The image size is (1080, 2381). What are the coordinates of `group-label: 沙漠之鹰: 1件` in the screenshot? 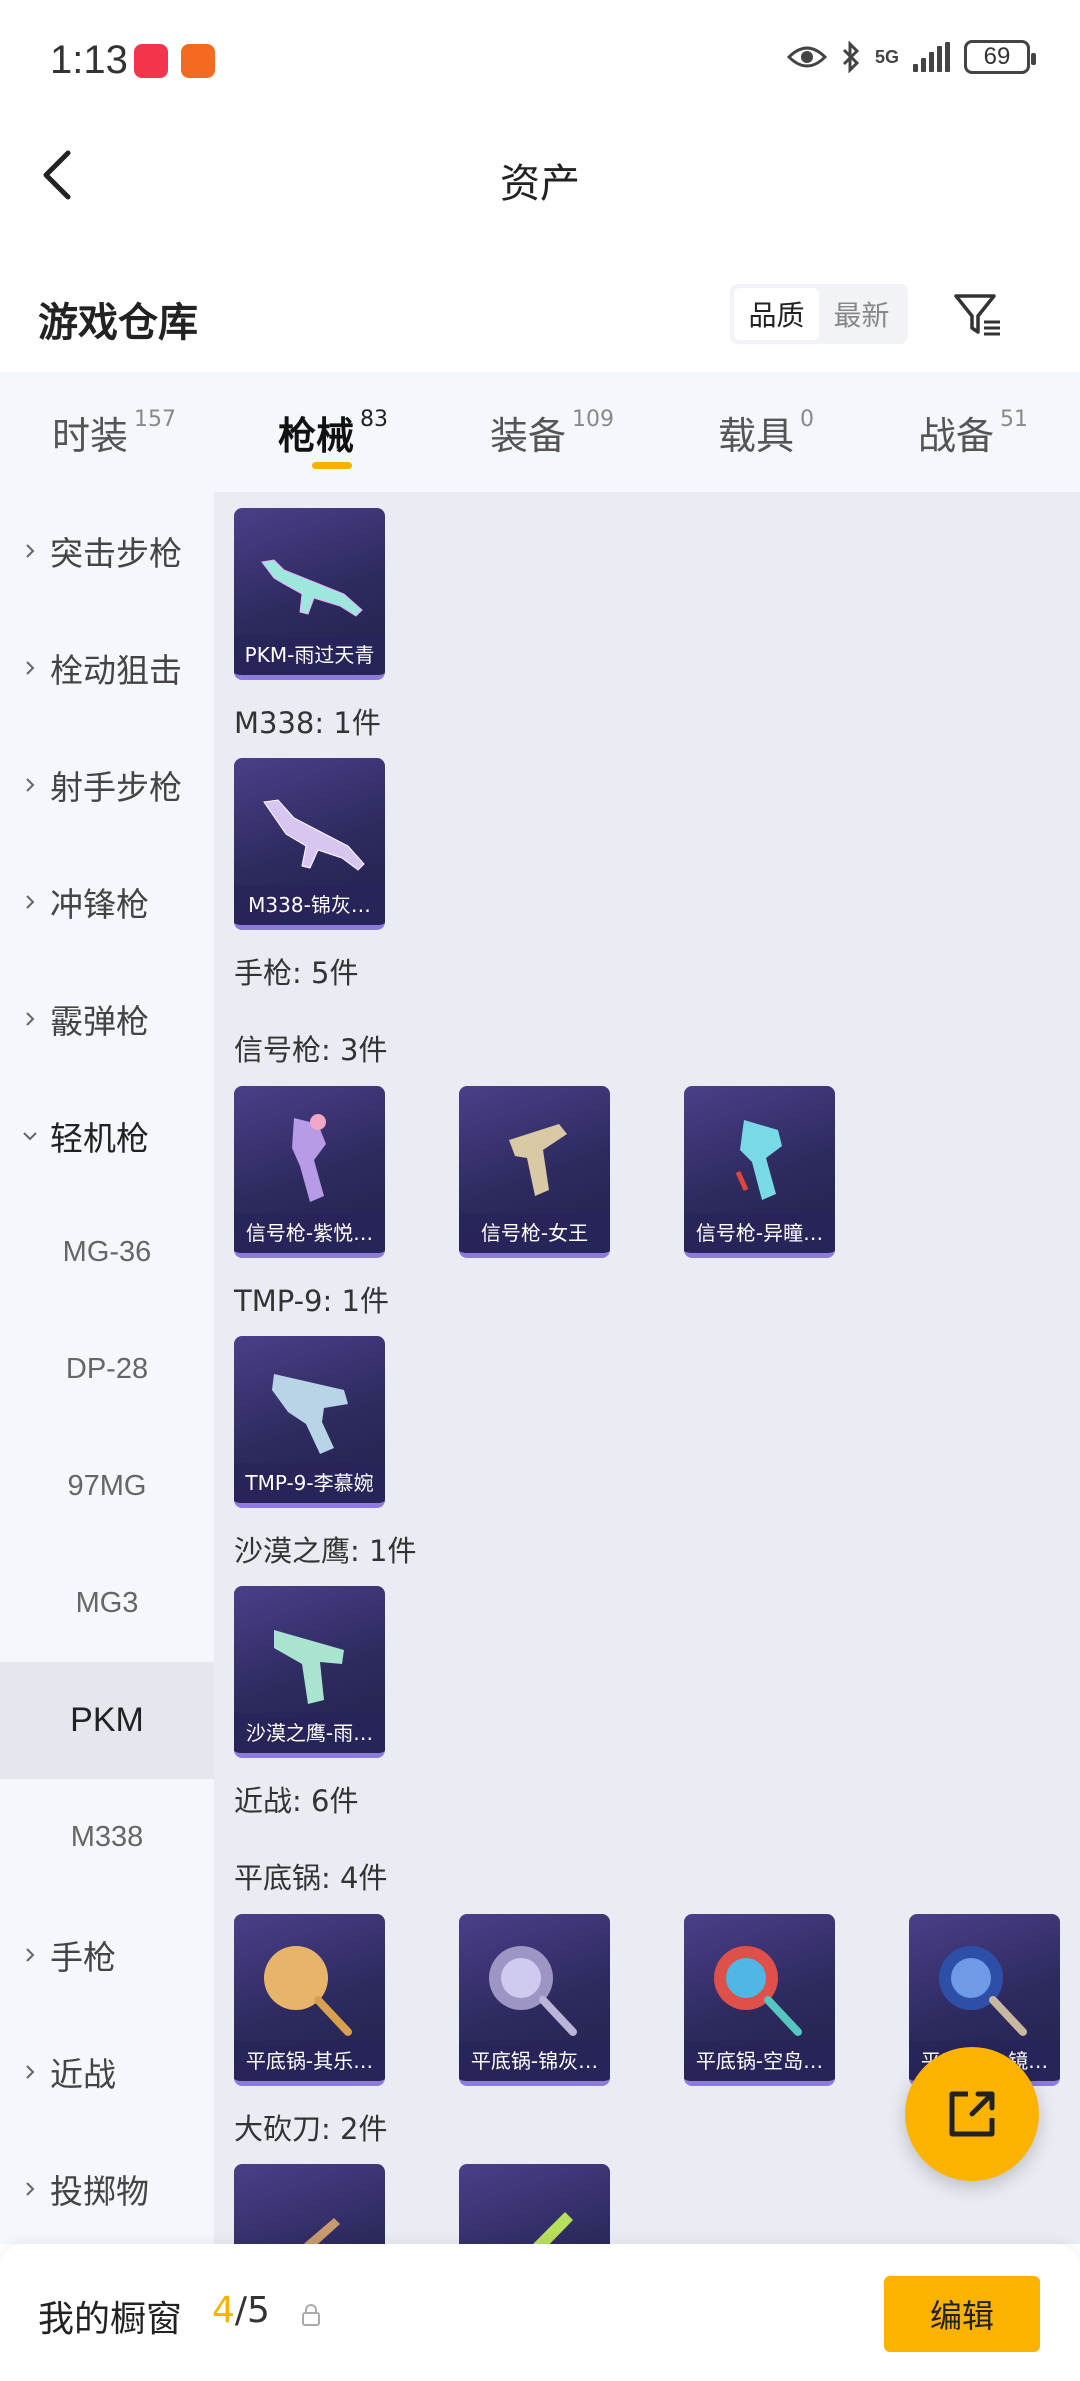 It's located at (325, 1551).